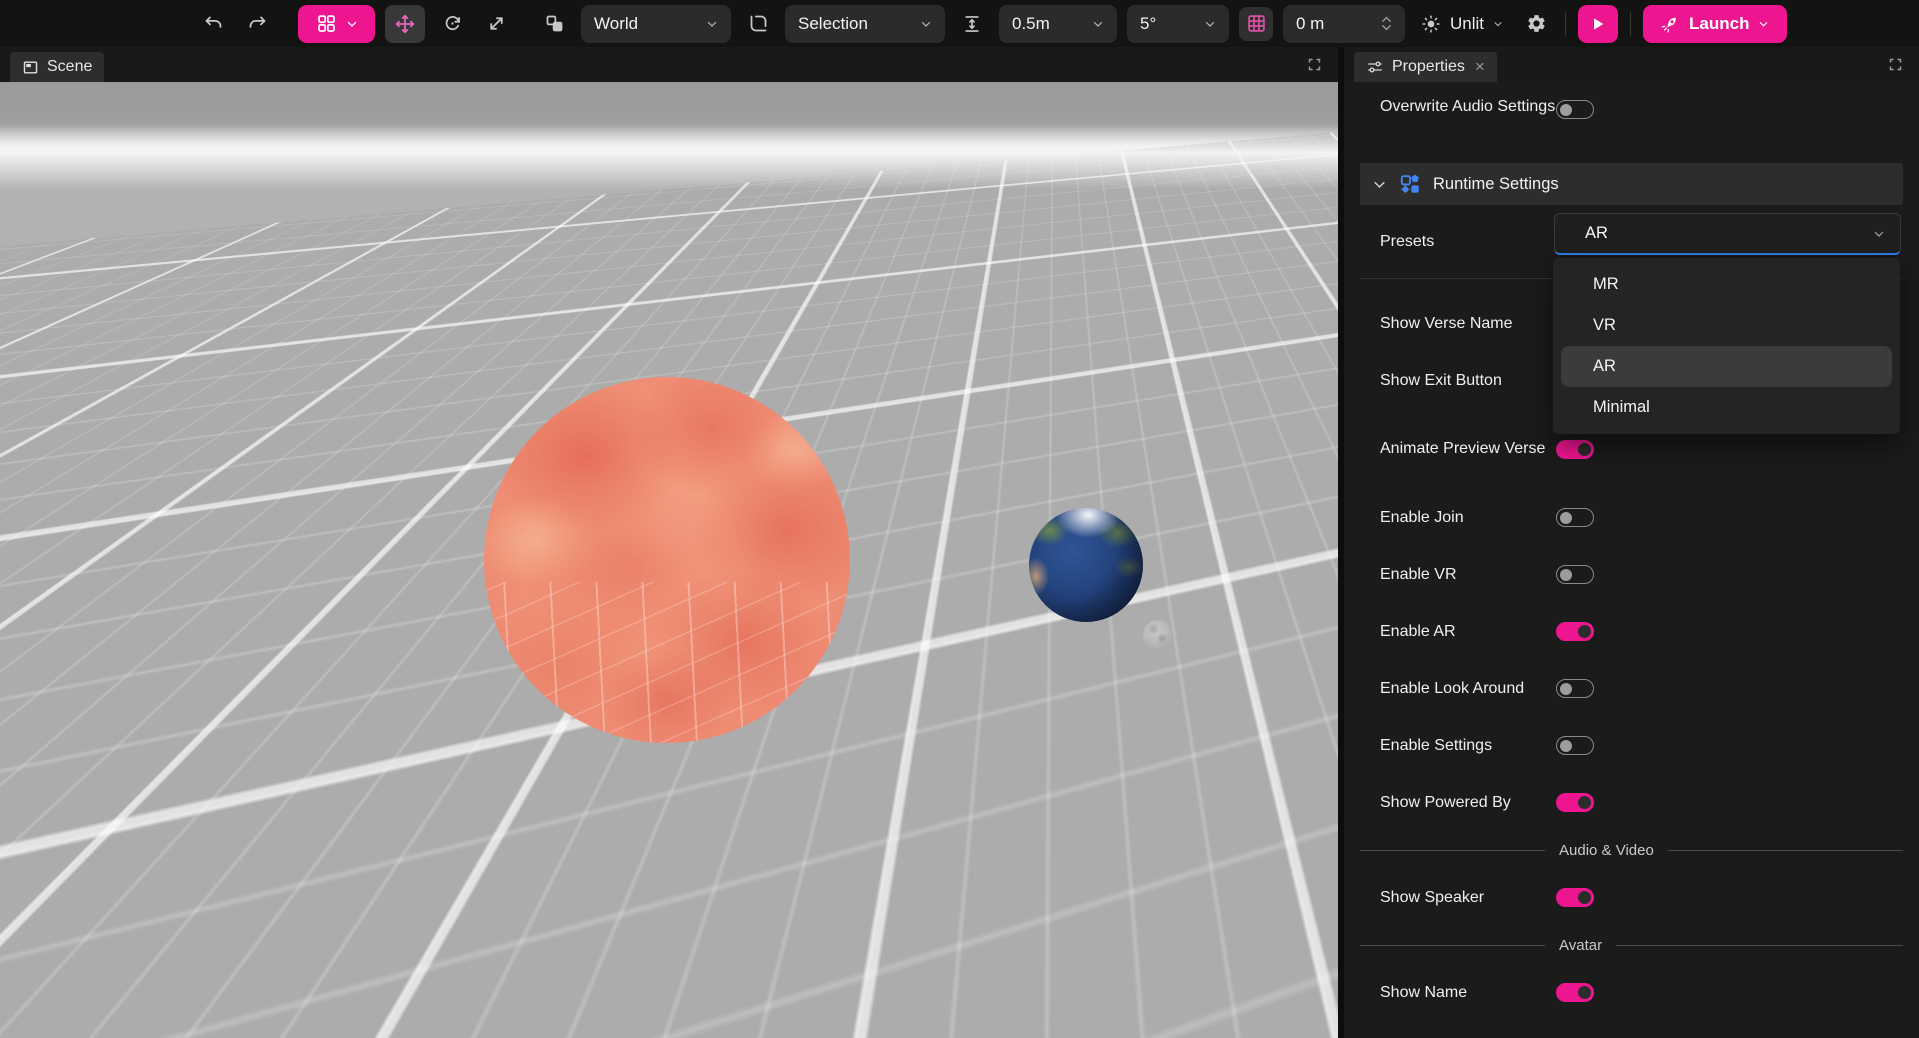 The image size is (1919, 1038). I want to click on property-row: Enable AR, so click(1631, 631).